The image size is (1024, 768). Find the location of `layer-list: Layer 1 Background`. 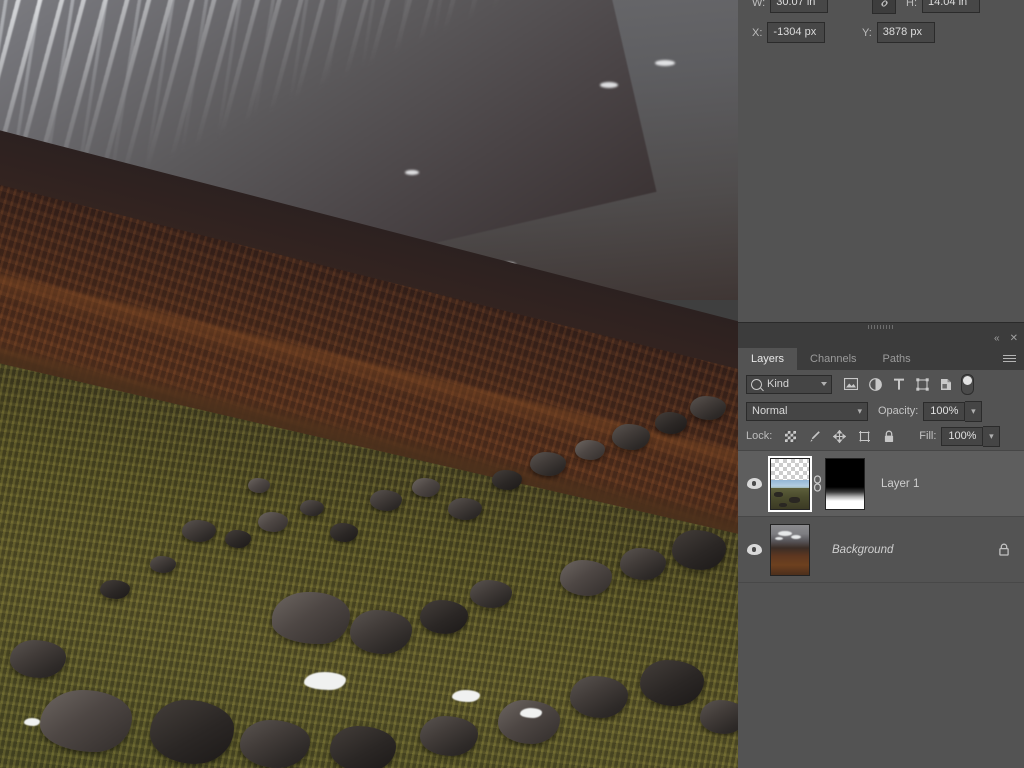

layer-list: Layer 1 Background is located at coordinates (881, 609).